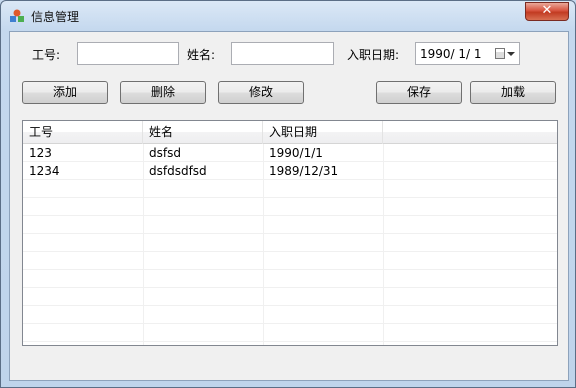  I want to click on cell-hire-date: 1989/12/31, so click(304, 171).